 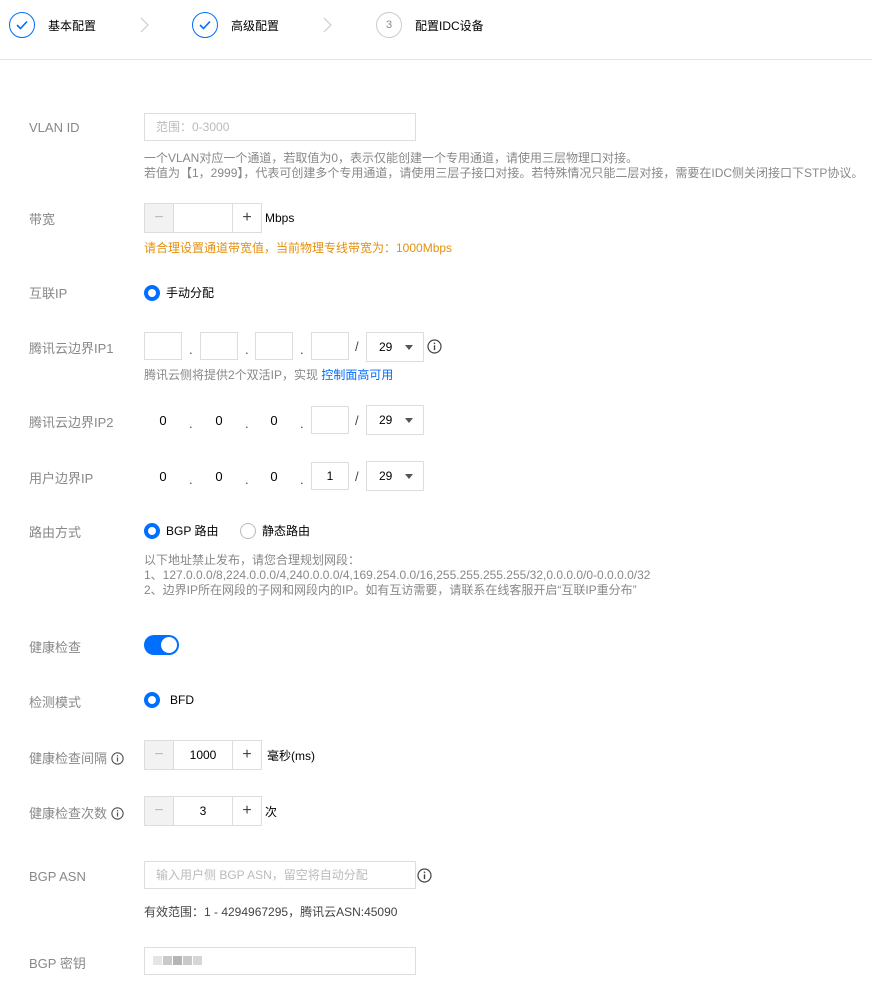 What do you see at coordinates (55, 647) in the screenshot?
I see `health-check-label: 健康检查` at bounding box center [55, 647].